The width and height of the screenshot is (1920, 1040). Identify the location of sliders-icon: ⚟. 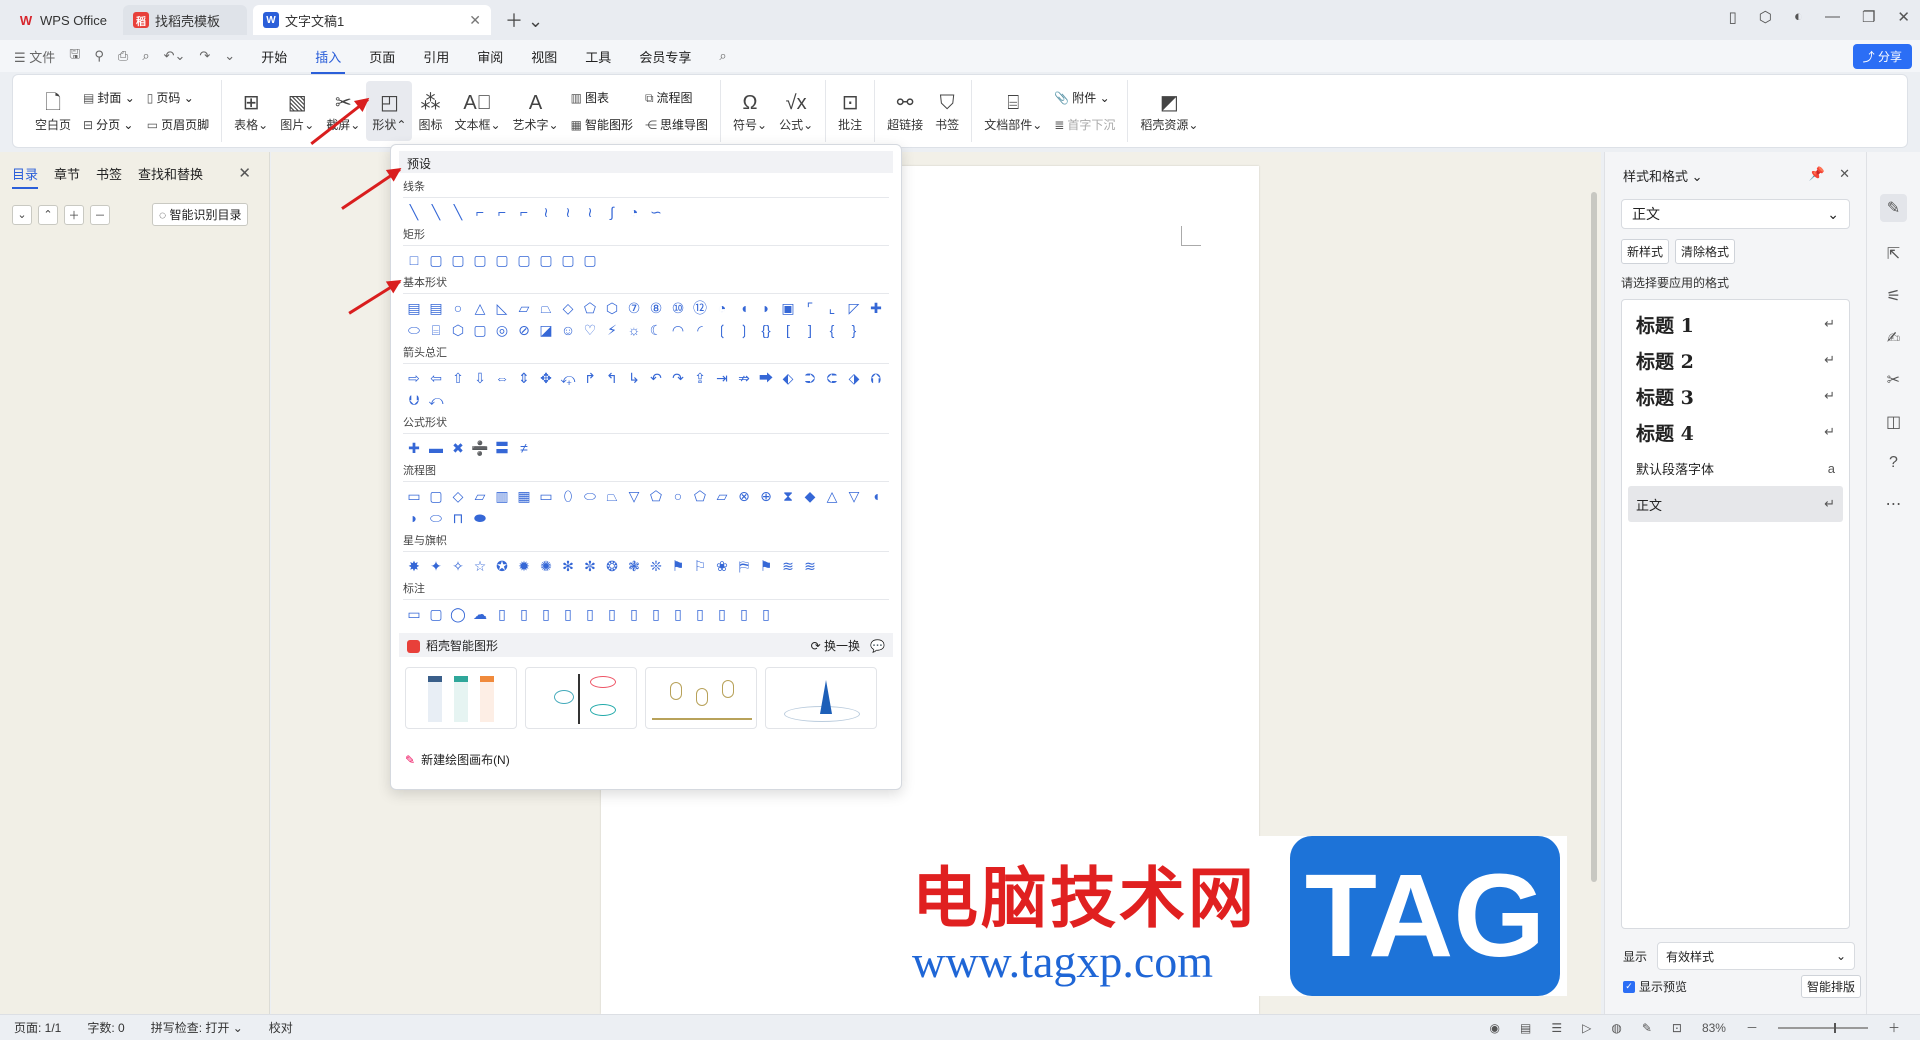
(1893, 296).